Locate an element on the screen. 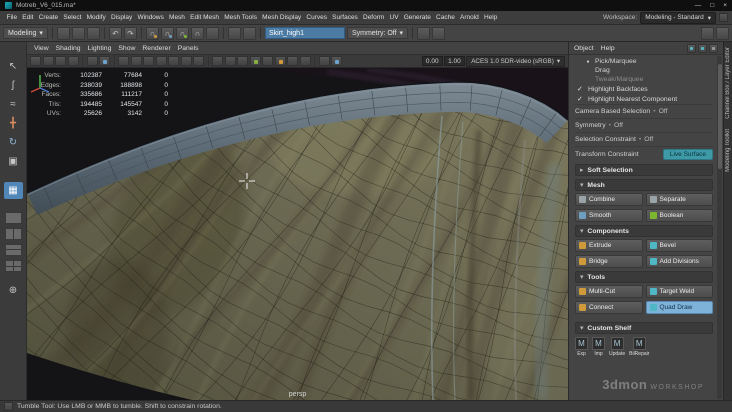 The image size is (732, 412). field-chart-icon is located at coordinates (173, 61).